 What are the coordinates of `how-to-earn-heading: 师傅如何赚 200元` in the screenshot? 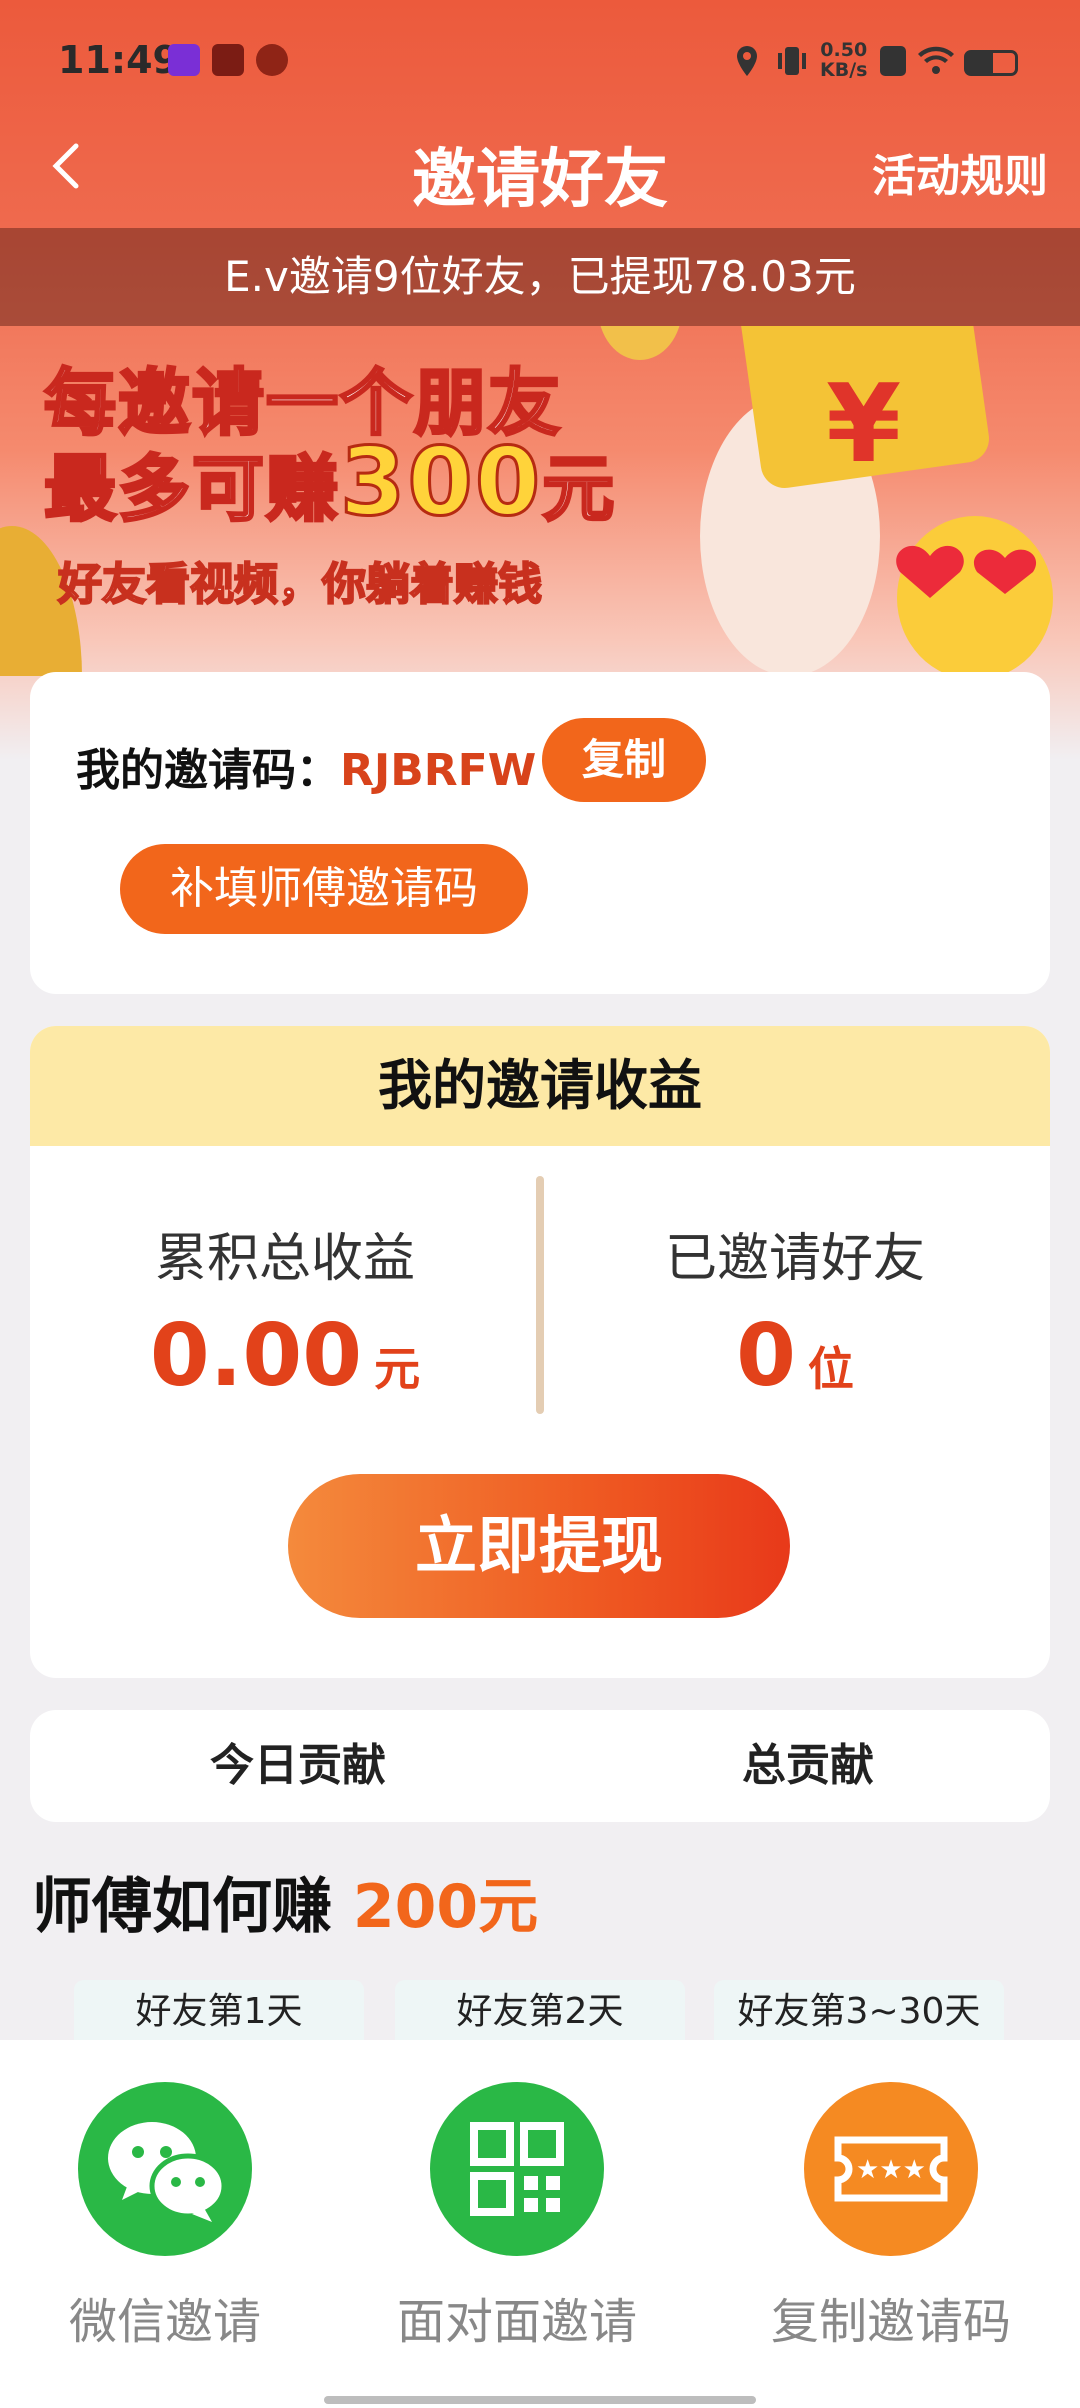 It's located at (285, 1901).